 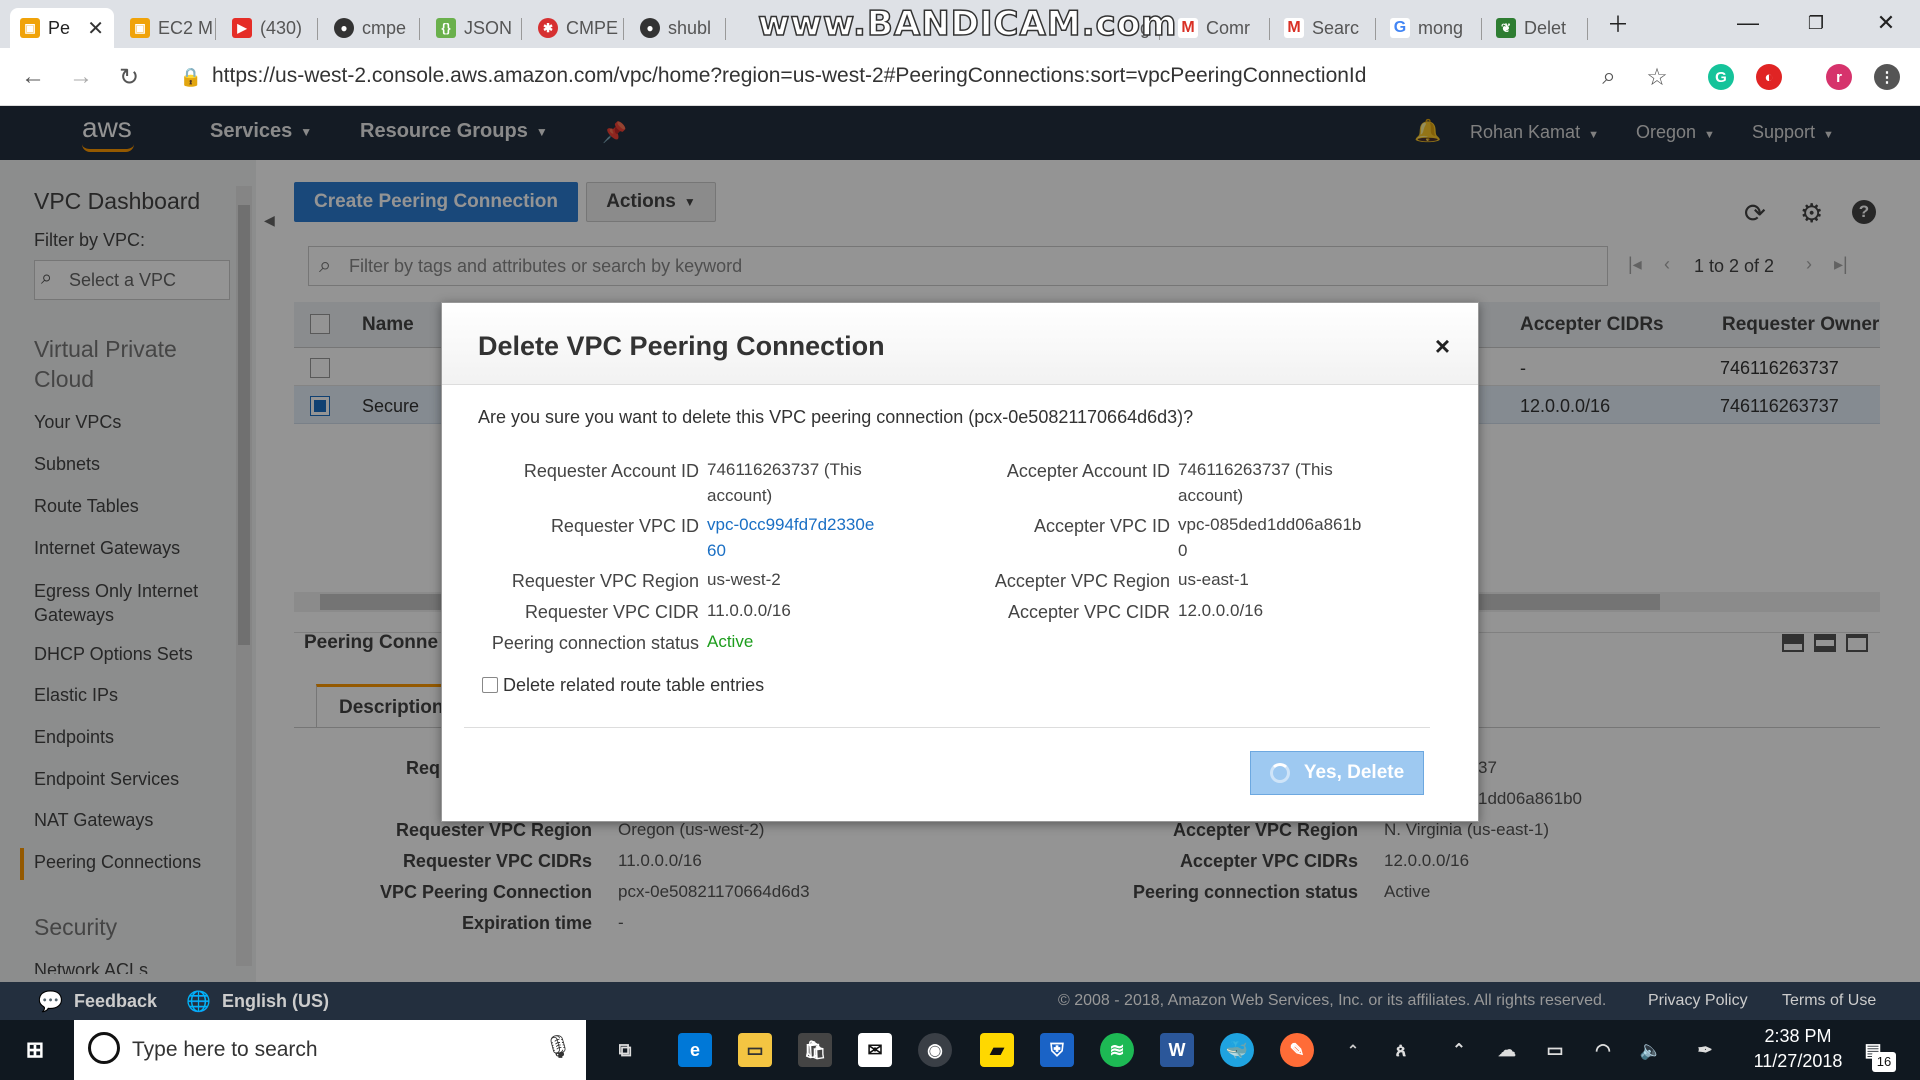 I want to click on people-icon: ጰ, so click(x=1401, y=1050).